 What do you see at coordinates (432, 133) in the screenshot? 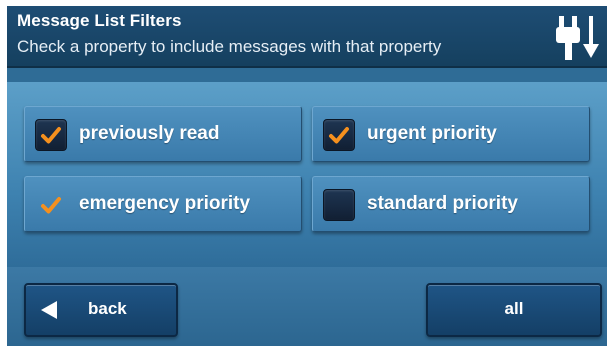
I see `filter-label: urgent priority` at bounding box center [432, 133].